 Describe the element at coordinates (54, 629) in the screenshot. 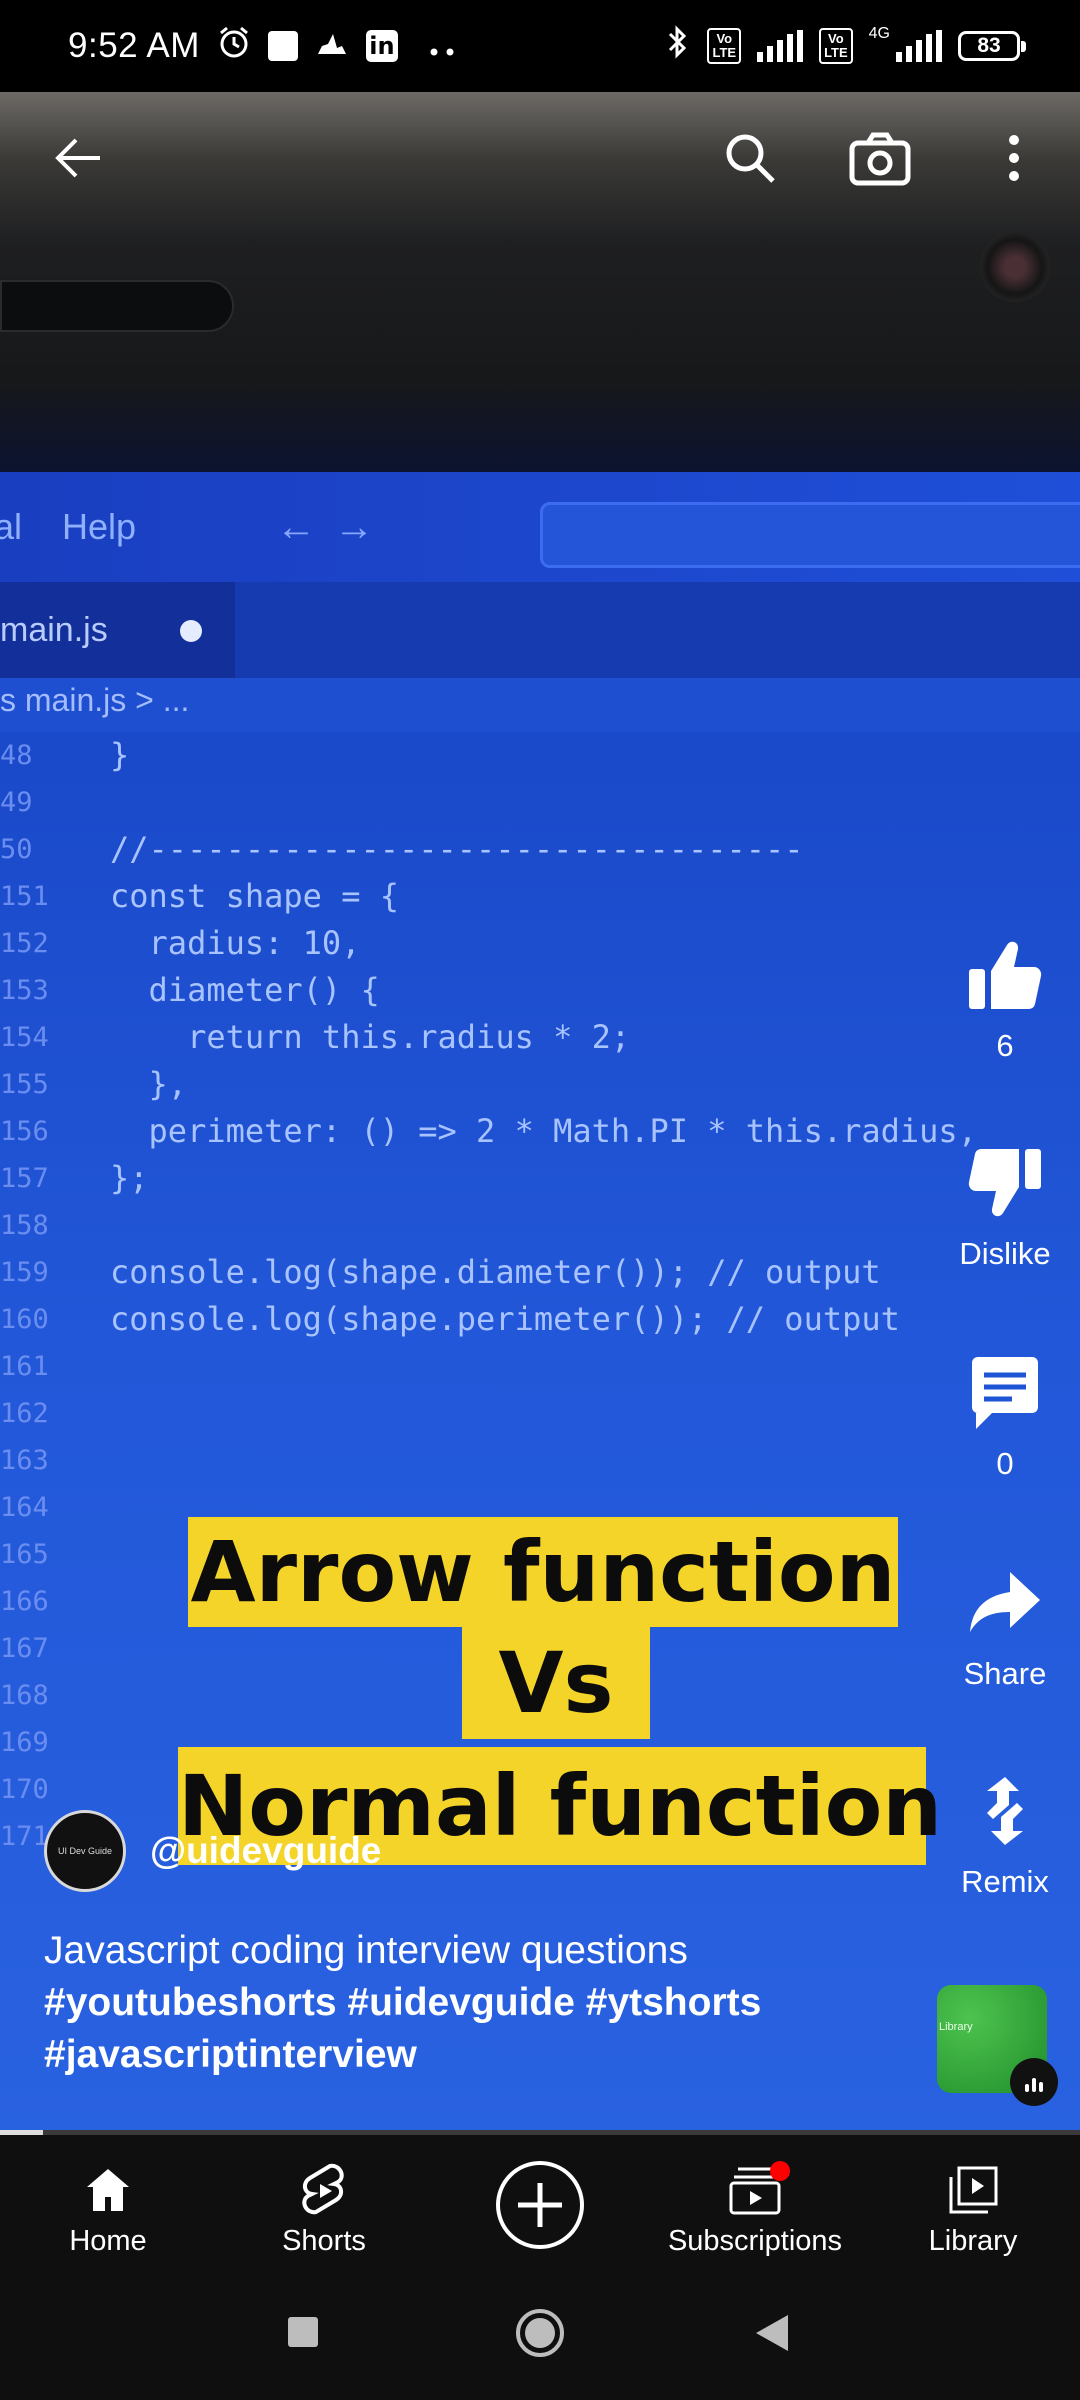

I see `editor-tab-label: main.js` at that location.